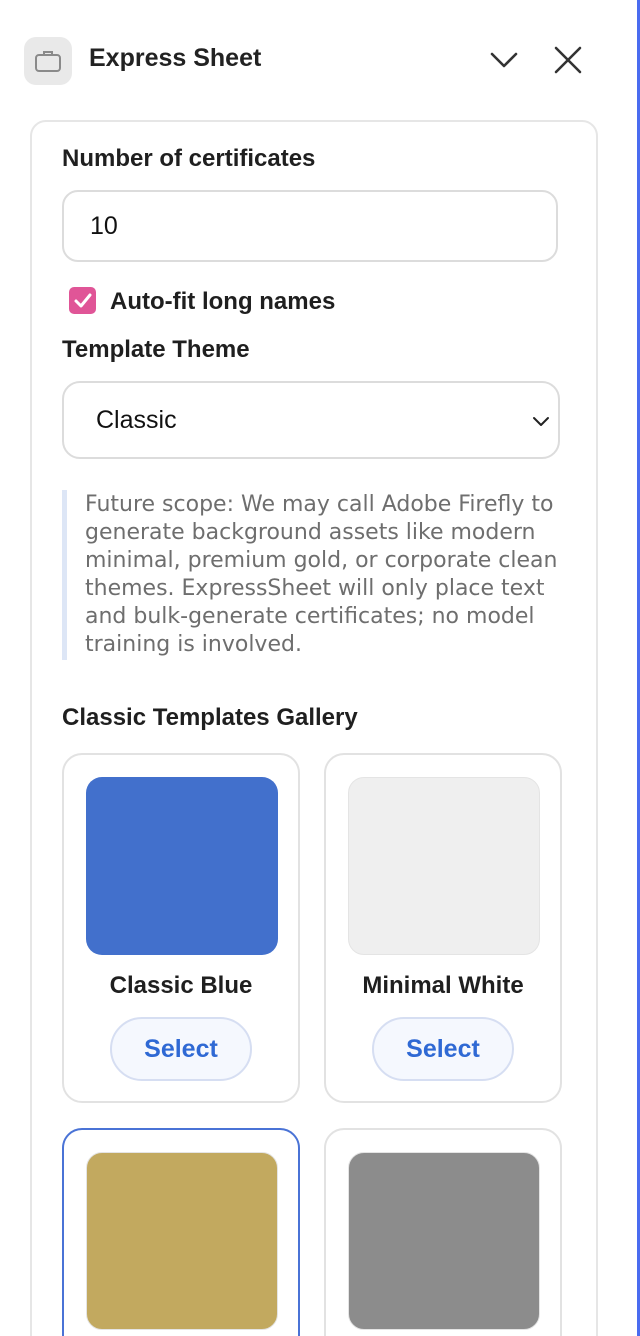 Image resolution: width=640 pixels, height=1336 pixels. Describe the element at coordinates (181, 985) in the screenshot. I see `template-name: Classic Blue` at that location.